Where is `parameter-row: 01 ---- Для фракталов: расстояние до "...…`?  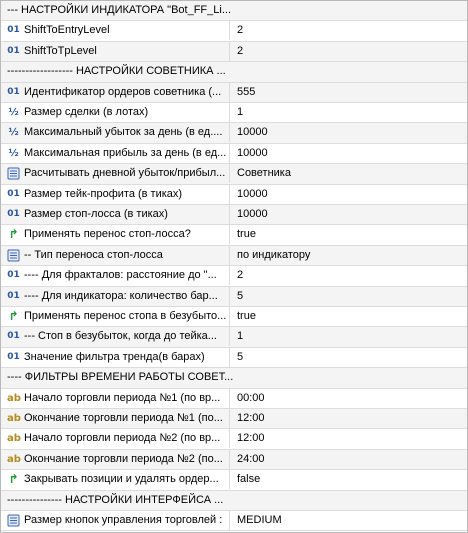
parameter-row: 01 ---- Для фракталов: расстояние до "...… is located at coordinates (234, 276).